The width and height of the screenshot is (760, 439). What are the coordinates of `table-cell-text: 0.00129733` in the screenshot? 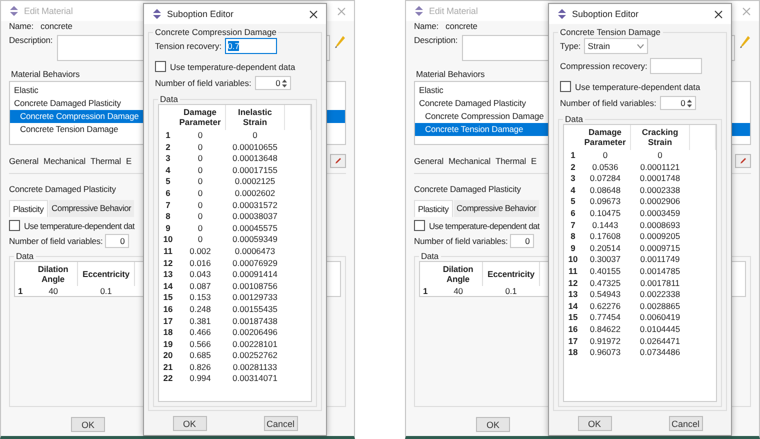 It's located at (255, 298).